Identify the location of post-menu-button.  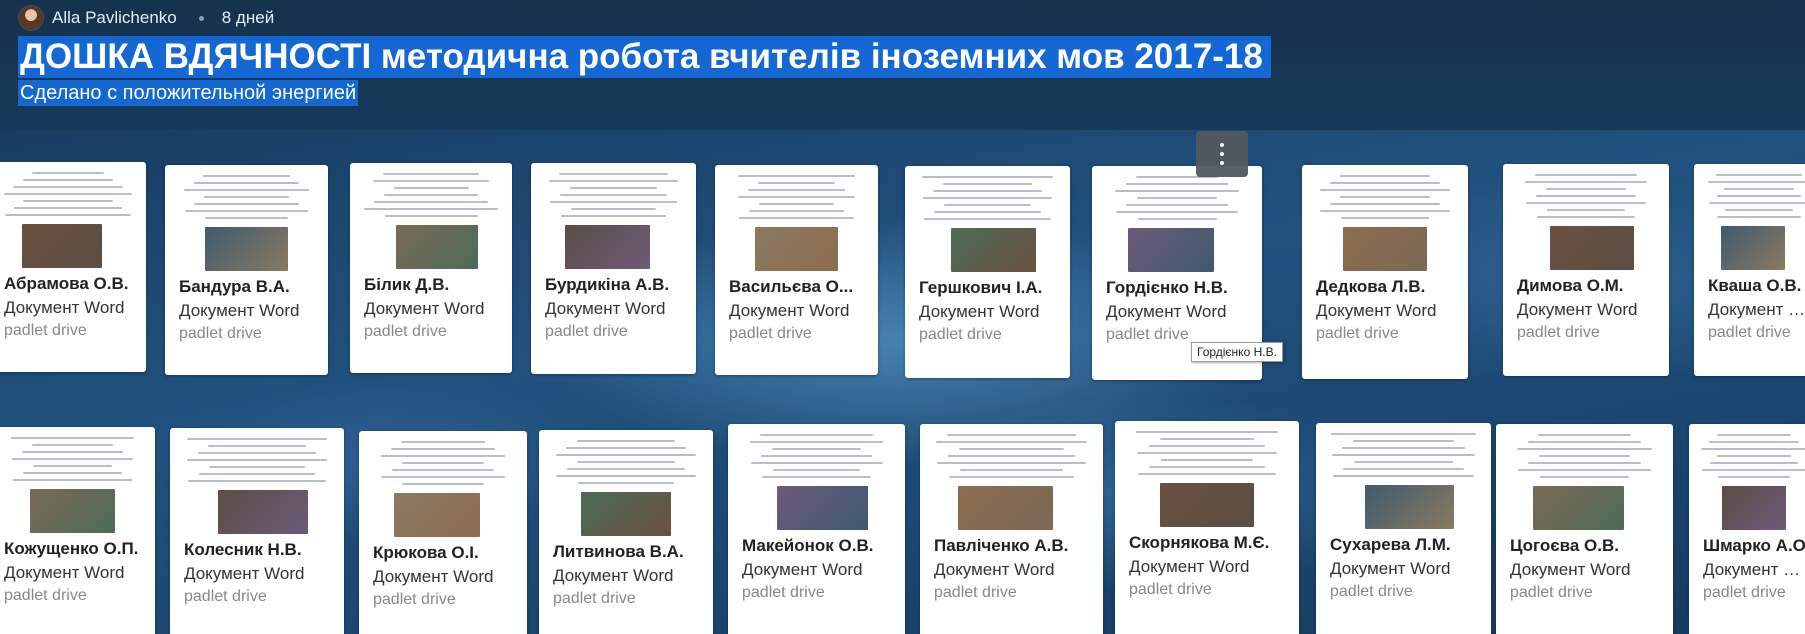
(1222, 154).